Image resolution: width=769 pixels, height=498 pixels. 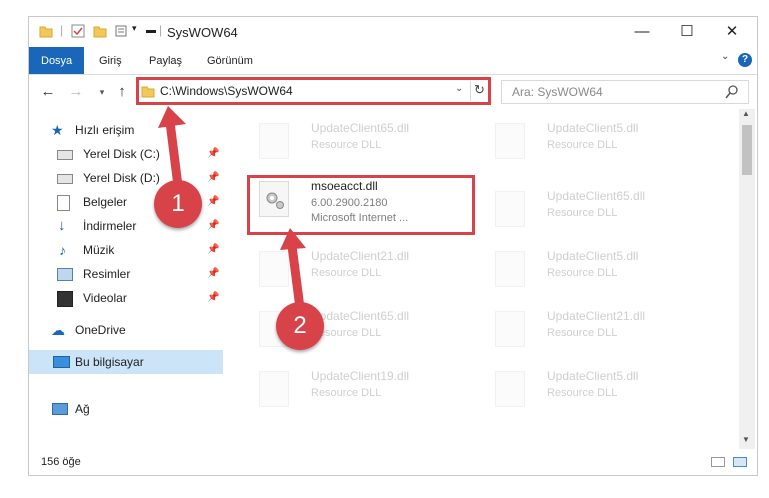 I want to click on arrow-2-head, so click(x=293, y=239).